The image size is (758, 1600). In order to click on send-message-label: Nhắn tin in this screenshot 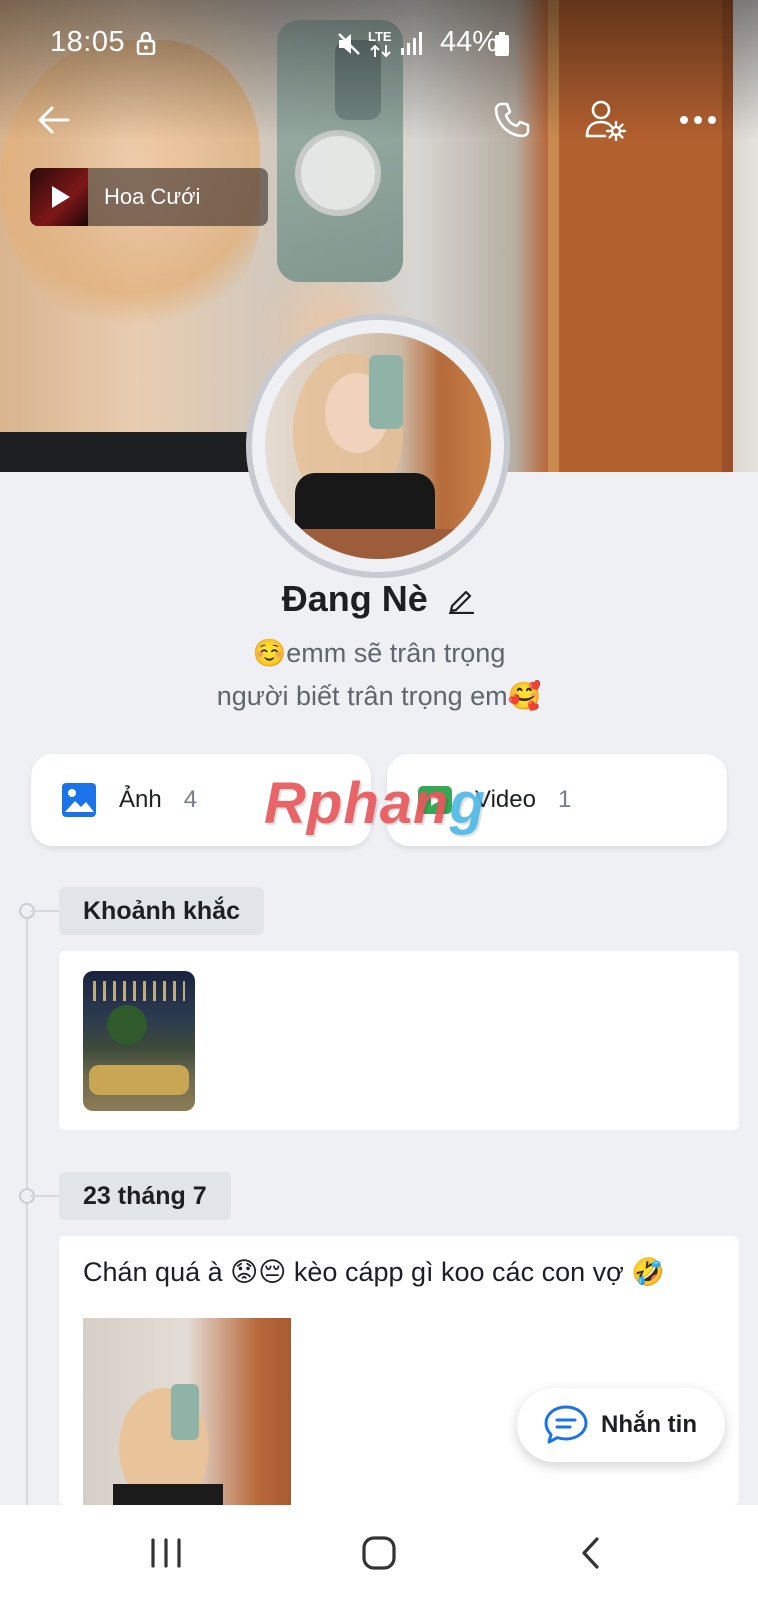, I will do `click(649, 1424)`.